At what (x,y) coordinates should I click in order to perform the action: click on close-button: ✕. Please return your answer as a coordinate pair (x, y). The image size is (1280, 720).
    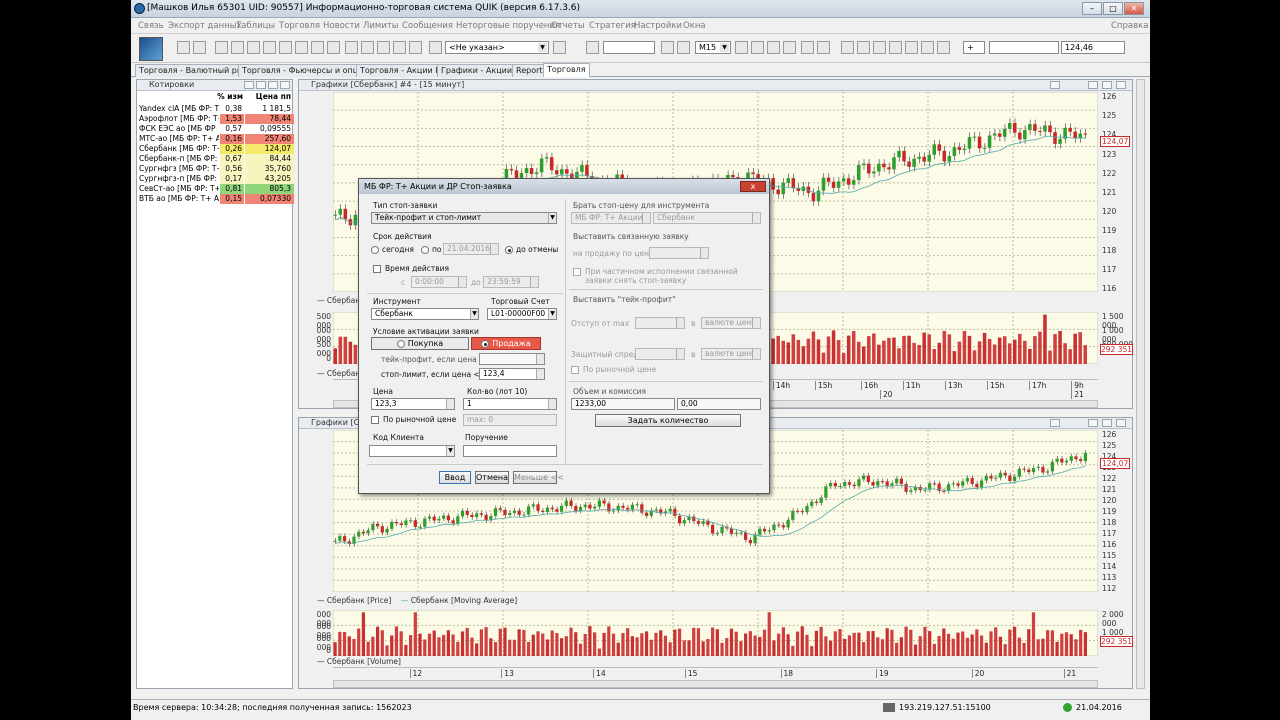
    Looking at the image, I should click on (1134, 8).